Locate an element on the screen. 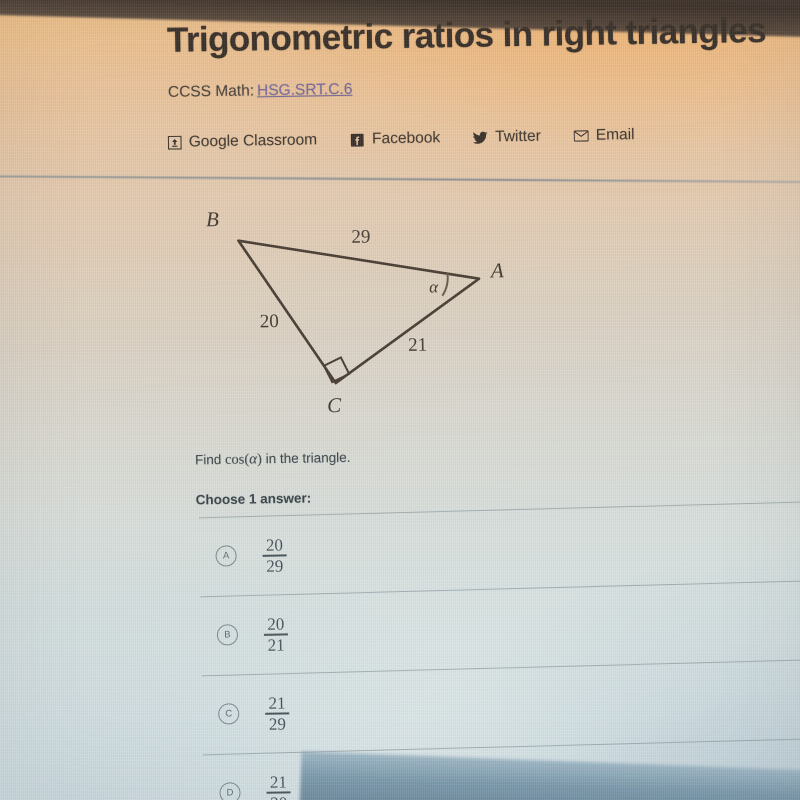  vertex-label-c: C is located at coordinates (334, 405).